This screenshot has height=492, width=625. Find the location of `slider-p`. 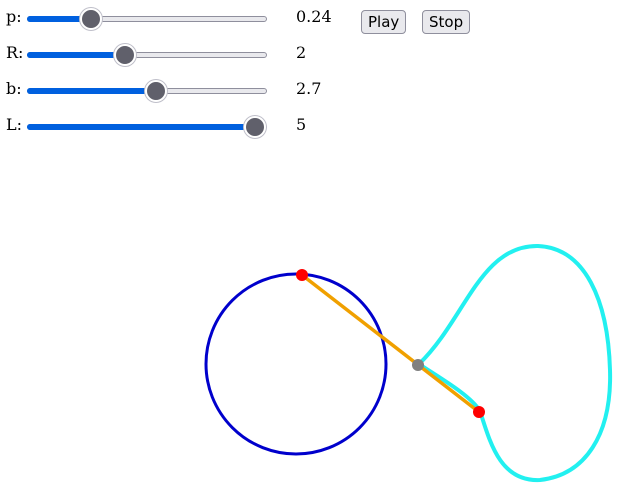

slider-p is located at coordinates (147, 19).